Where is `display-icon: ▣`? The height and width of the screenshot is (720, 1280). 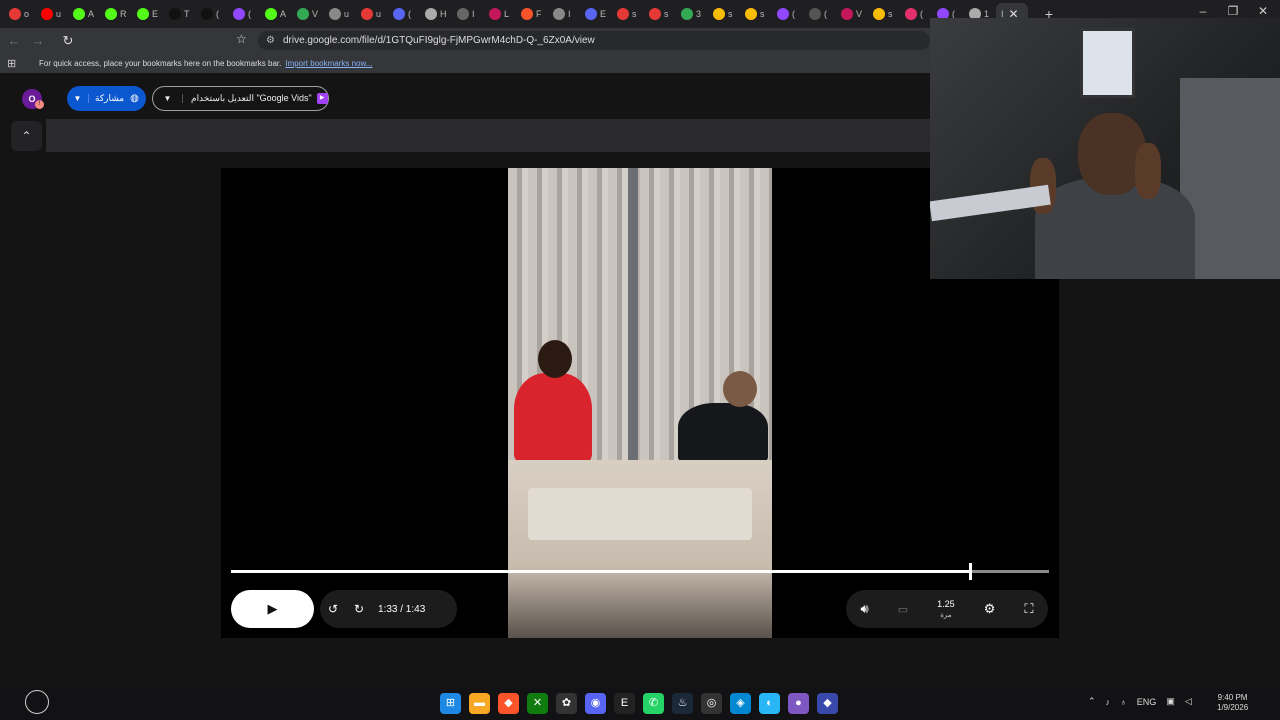 display-icon: ▣ is located at coordinates (1170, 701).